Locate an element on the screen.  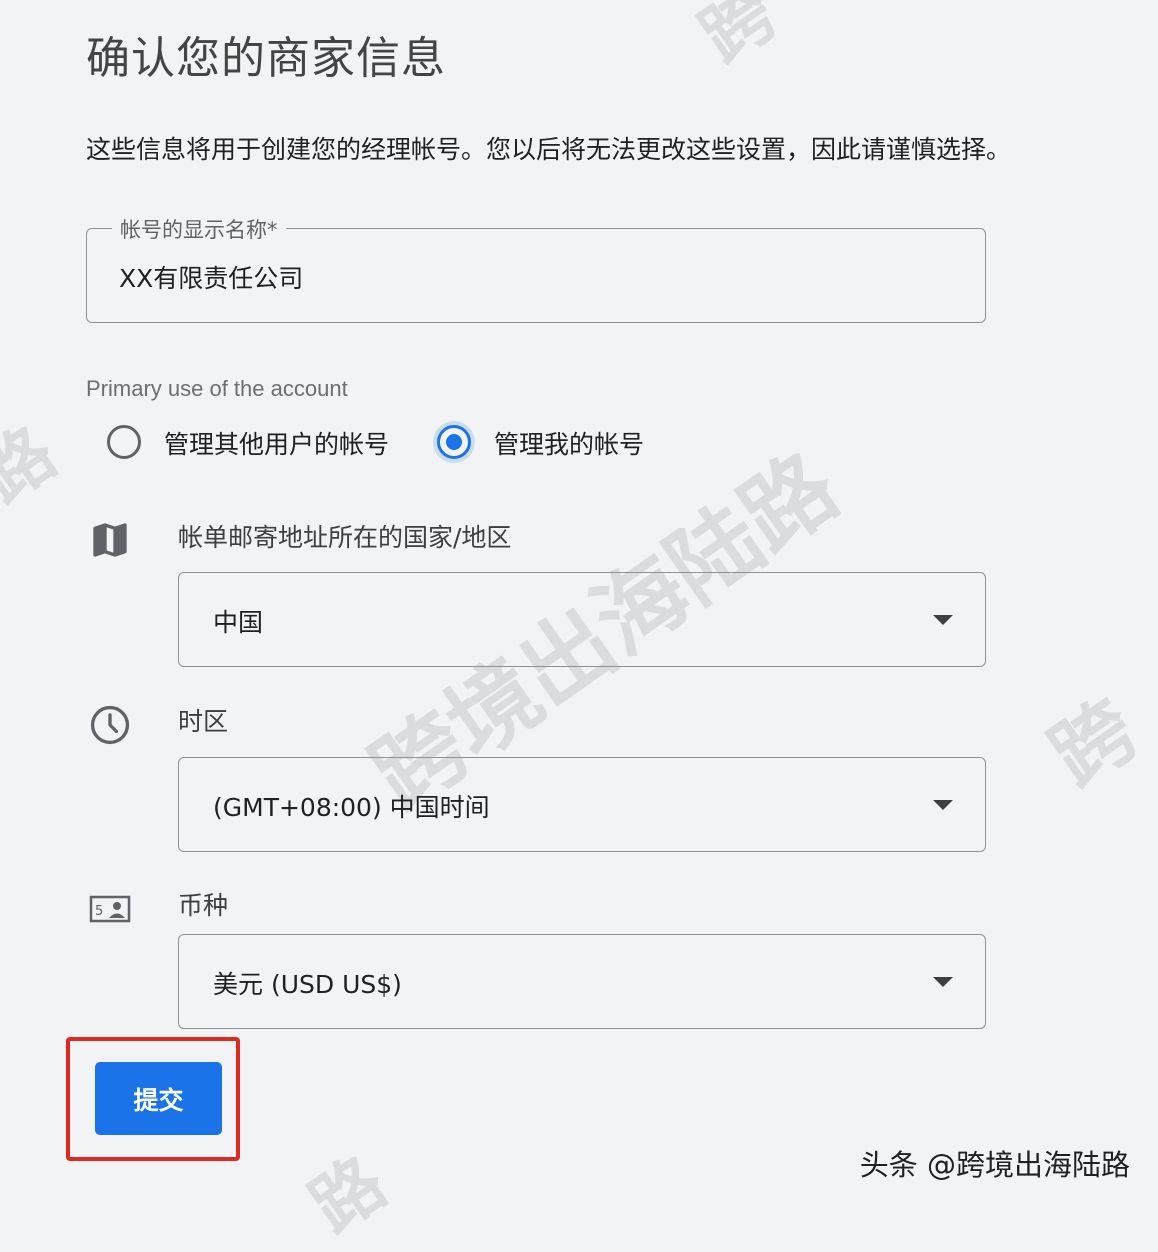
radio-manage-mine is located at coordinates (454, 442).